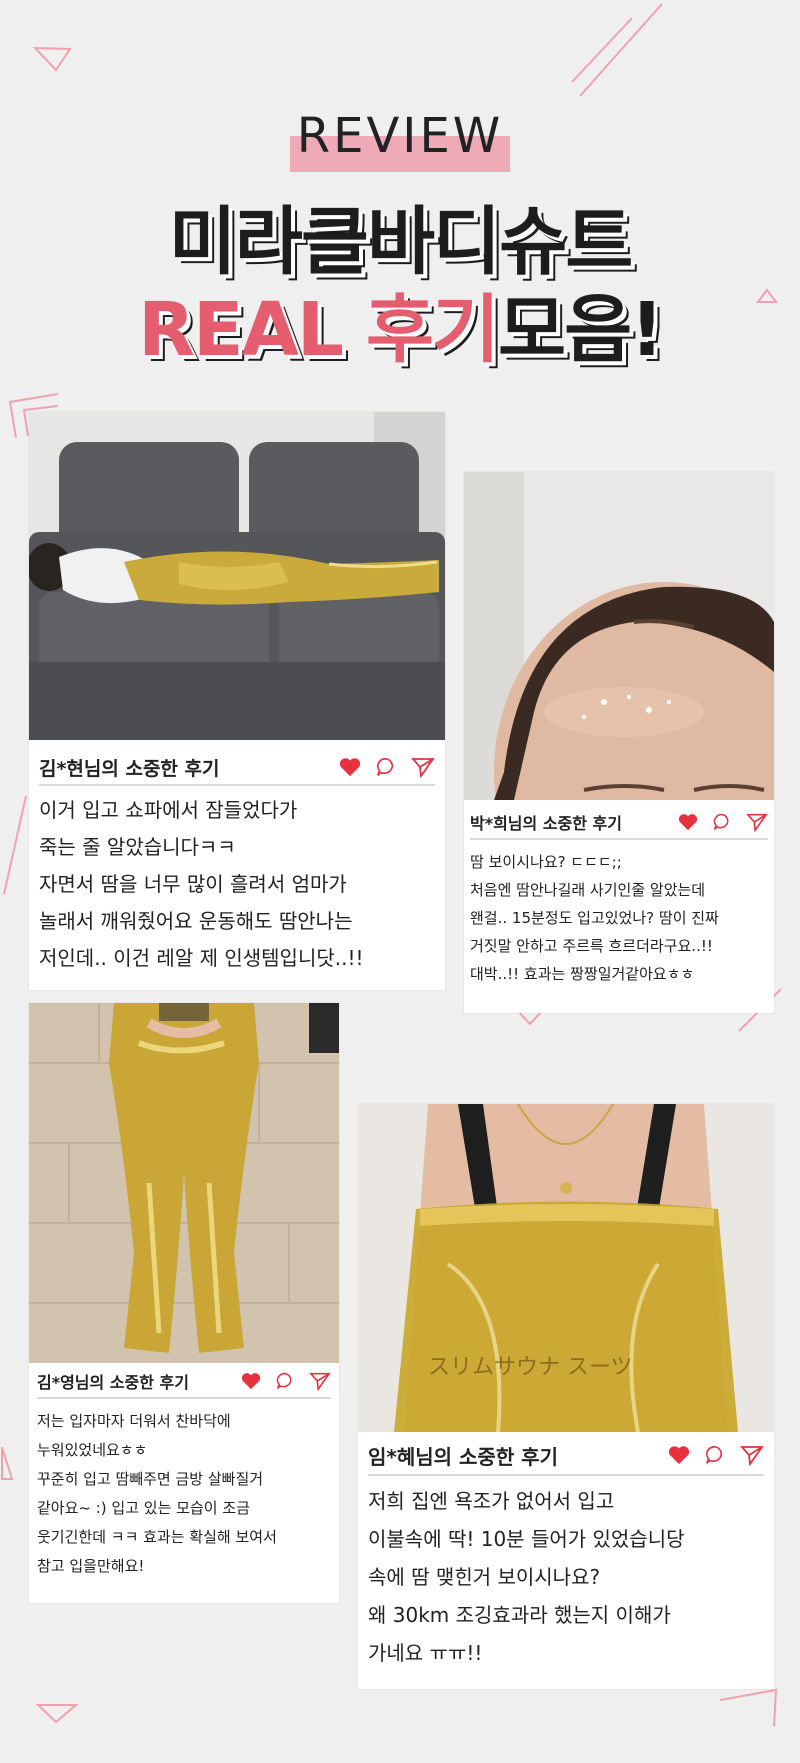 This screenshot has width=800, height=1763. What do you see at coordinates (184, 1183) in the screenshot?
I see `review-photo-floor` at bounding box center [184, 1183].